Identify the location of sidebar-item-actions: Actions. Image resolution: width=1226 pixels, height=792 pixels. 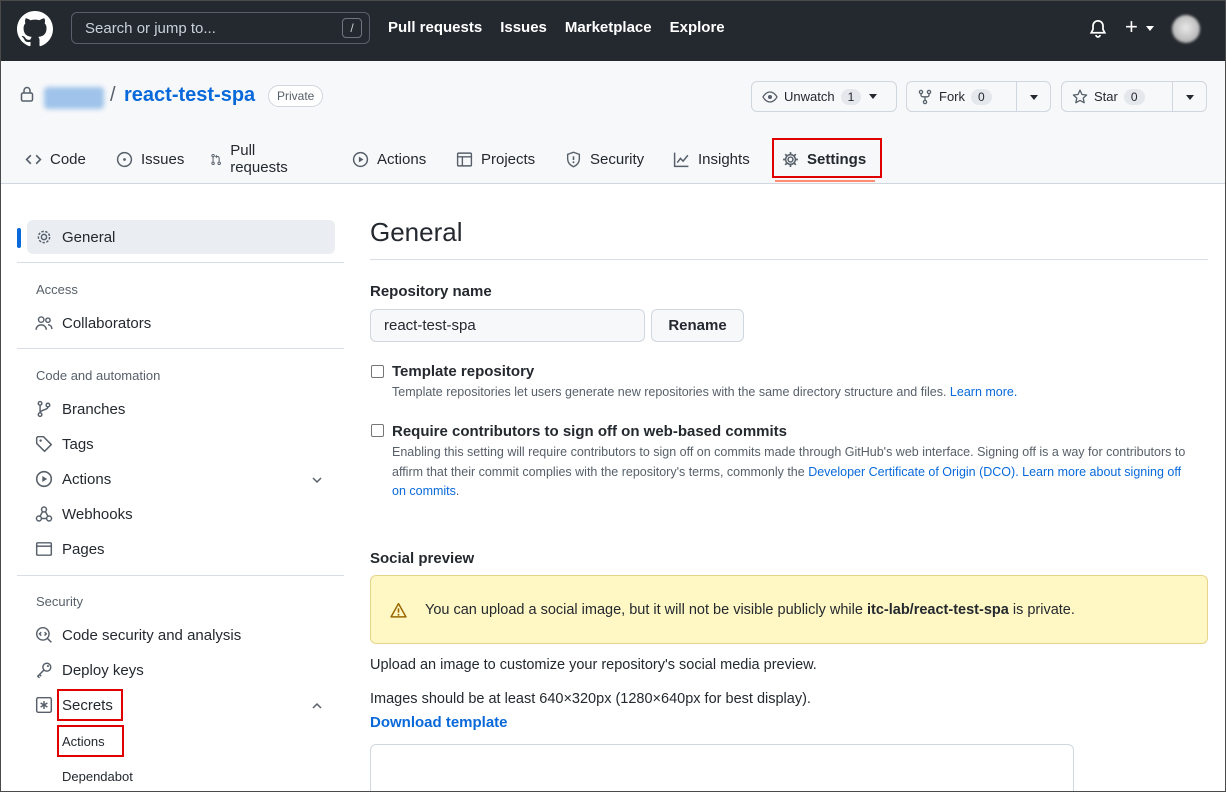
(73, 479).